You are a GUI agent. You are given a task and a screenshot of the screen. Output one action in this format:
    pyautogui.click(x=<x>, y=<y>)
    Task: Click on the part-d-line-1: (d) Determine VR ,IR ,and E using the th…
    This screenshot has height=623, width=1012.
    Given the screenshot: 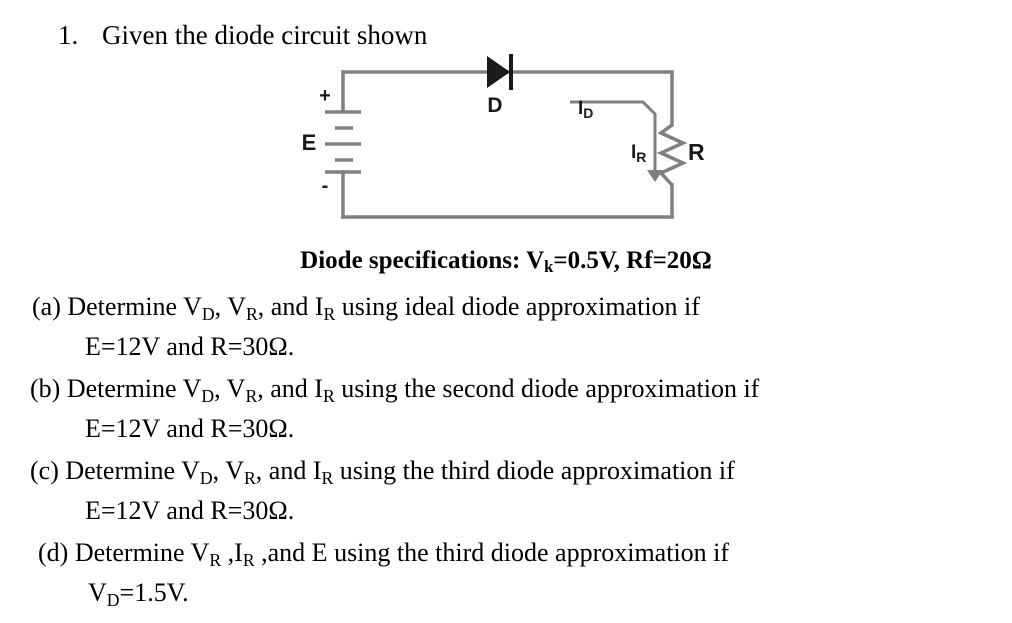 What is the action you would take?
    pyautogui.click(x=506, y=554)
    